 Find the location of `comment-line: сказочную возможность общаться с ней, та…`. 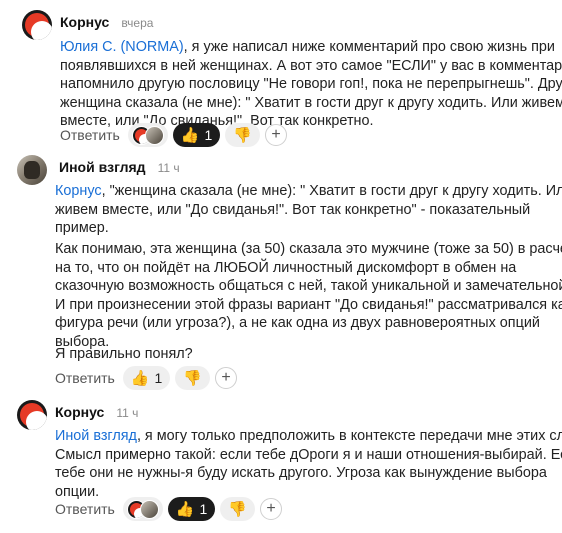

comment-line: сказочную возможность общаться с ней, та… is located at coordinates (308, 286).